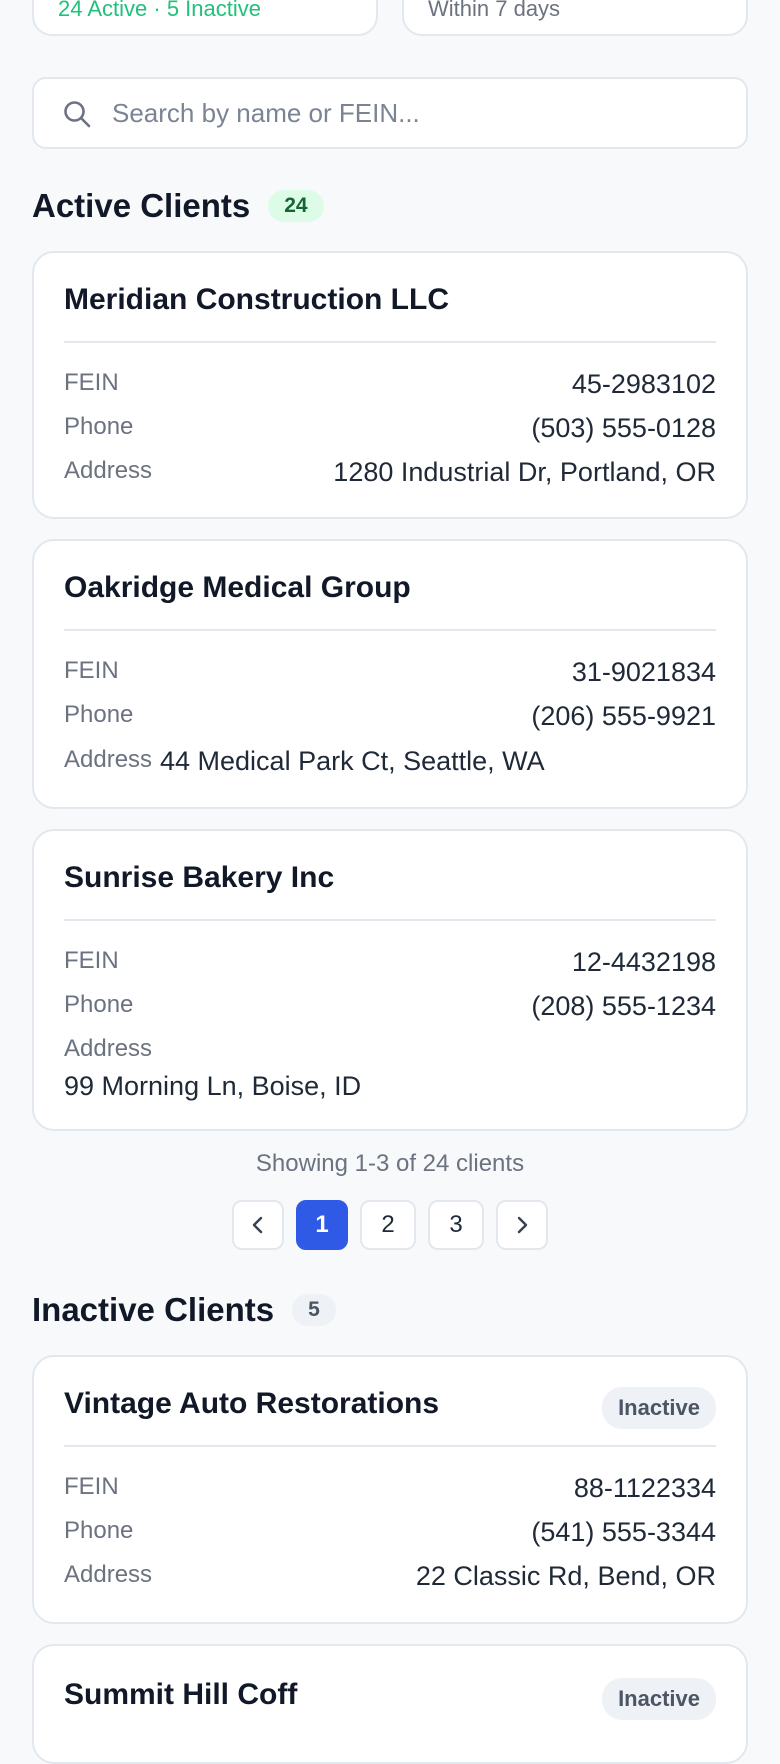  I want to click on phone-row: Phone (541) 555-3344, so click(390, 1533).